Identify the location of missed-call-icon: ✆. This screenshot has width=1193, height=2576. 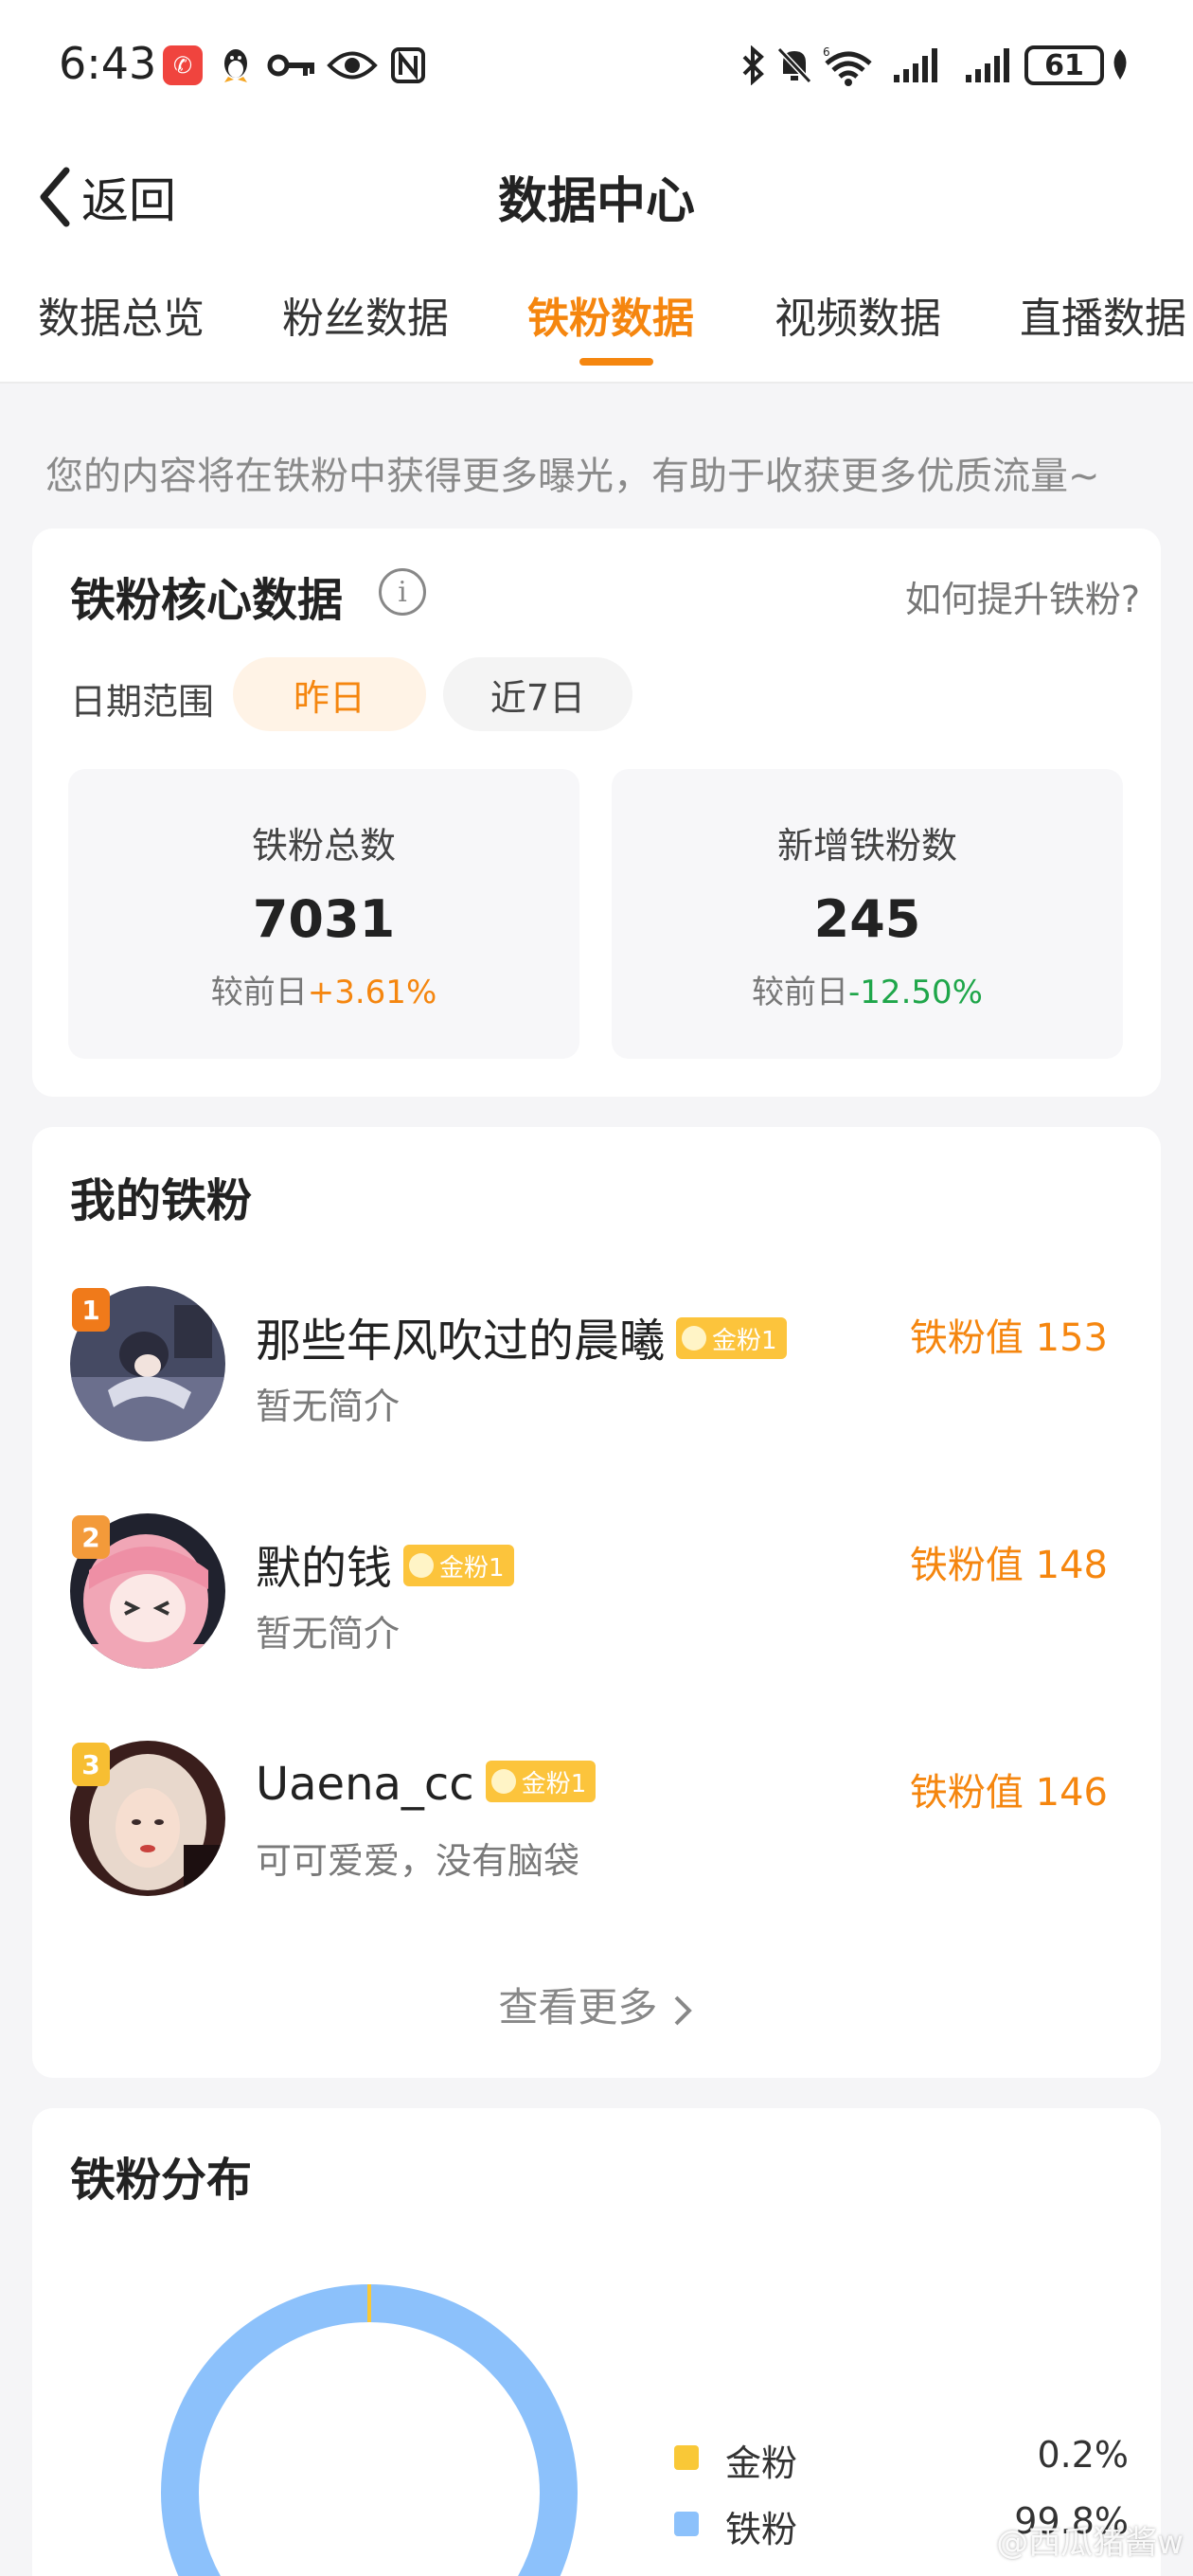
(183, 65).